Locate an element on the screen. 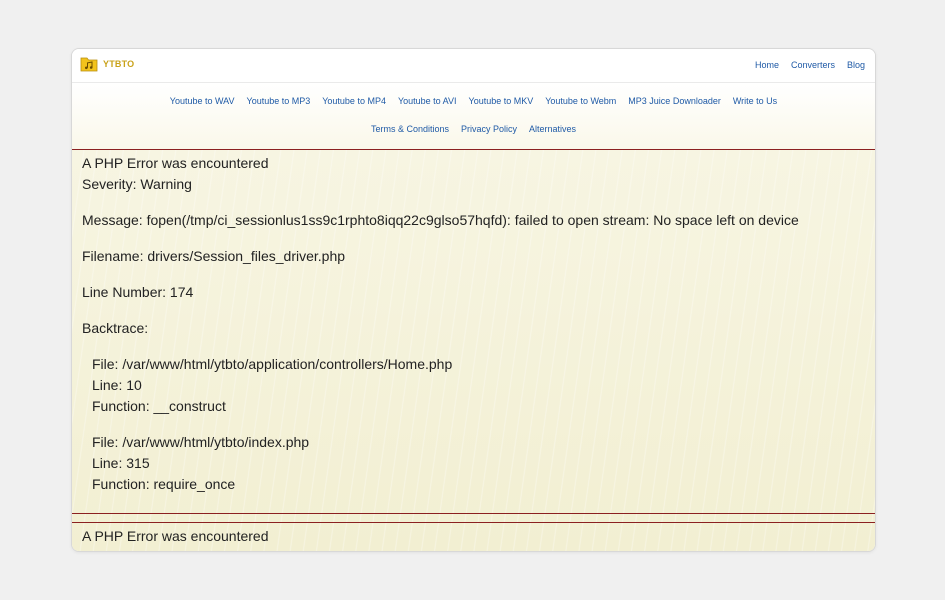 This screenshot has width=945, height=600. link-youtube-to-mkv: Youtube to MKV is located at coordinates (501, 101).